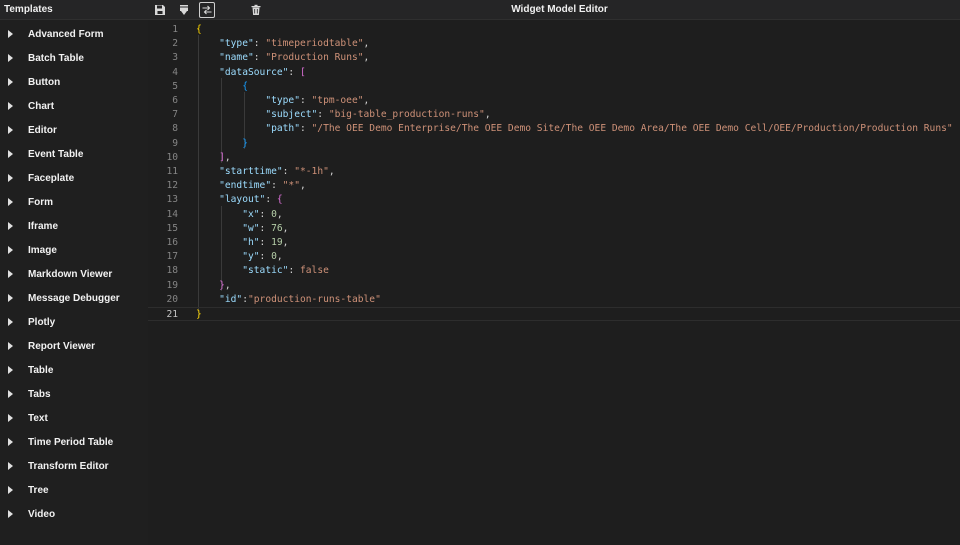 This screenshot has width=960, height=545. I want to click on code-line: 14 "x": 0,, so click(554, 215).